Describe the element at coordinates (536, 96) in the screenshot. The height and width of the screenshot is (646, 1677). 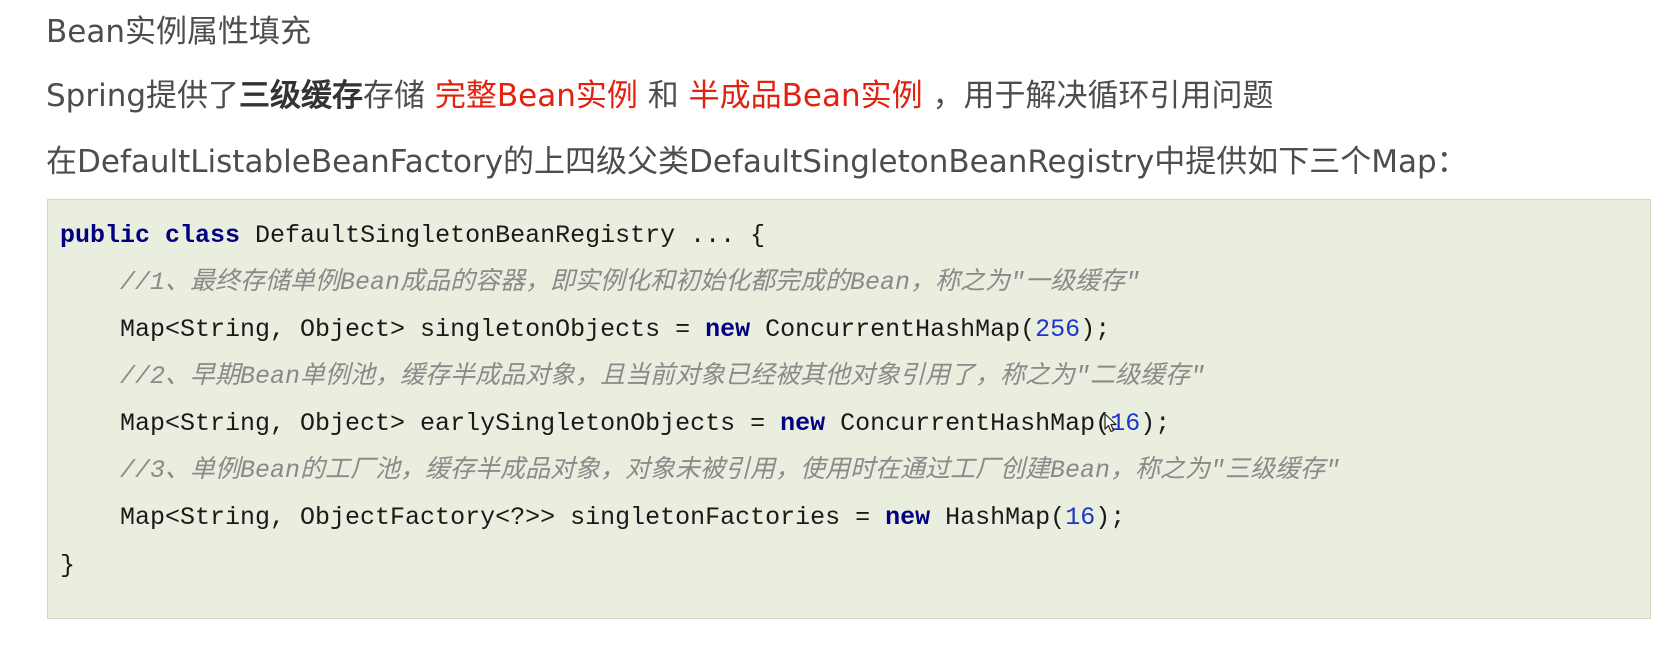
I see `highlight-complete-bean: 完整Bean实例` at that location.